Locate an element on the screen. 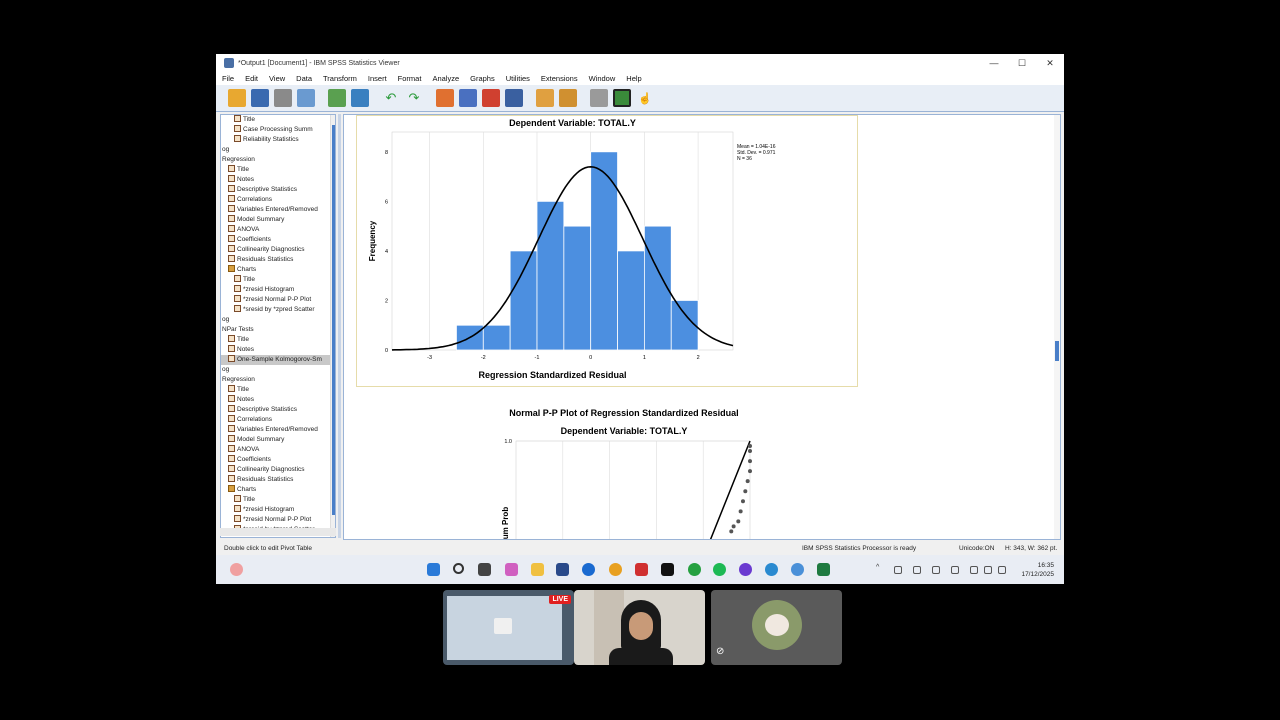  hide-icon is located at coordinates (599, 98).